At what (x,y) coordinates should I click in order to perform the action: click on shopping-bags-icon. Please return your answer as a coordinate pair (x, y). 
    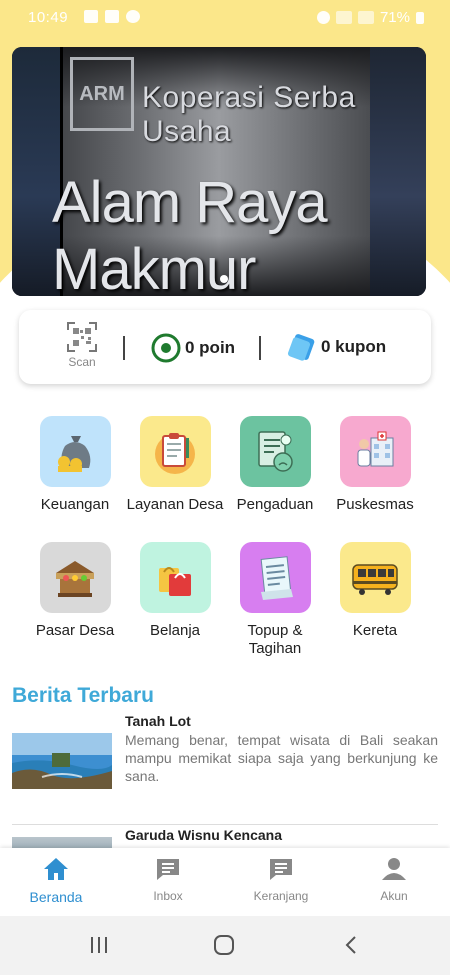
    Looking at the image, I should click on (175, 577).